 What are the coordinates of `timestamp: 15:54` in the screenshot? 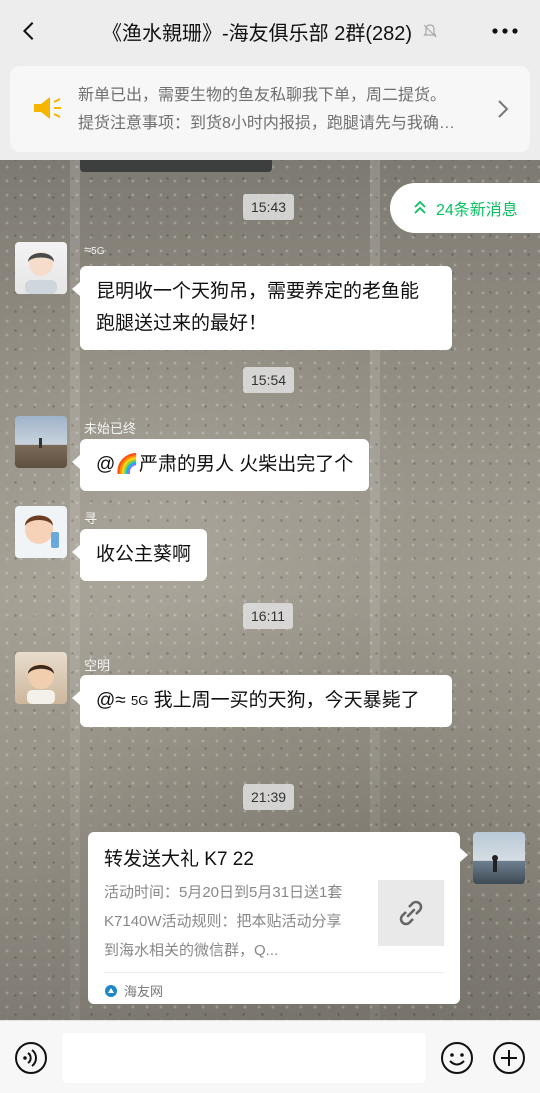 It's located at (269, 380).